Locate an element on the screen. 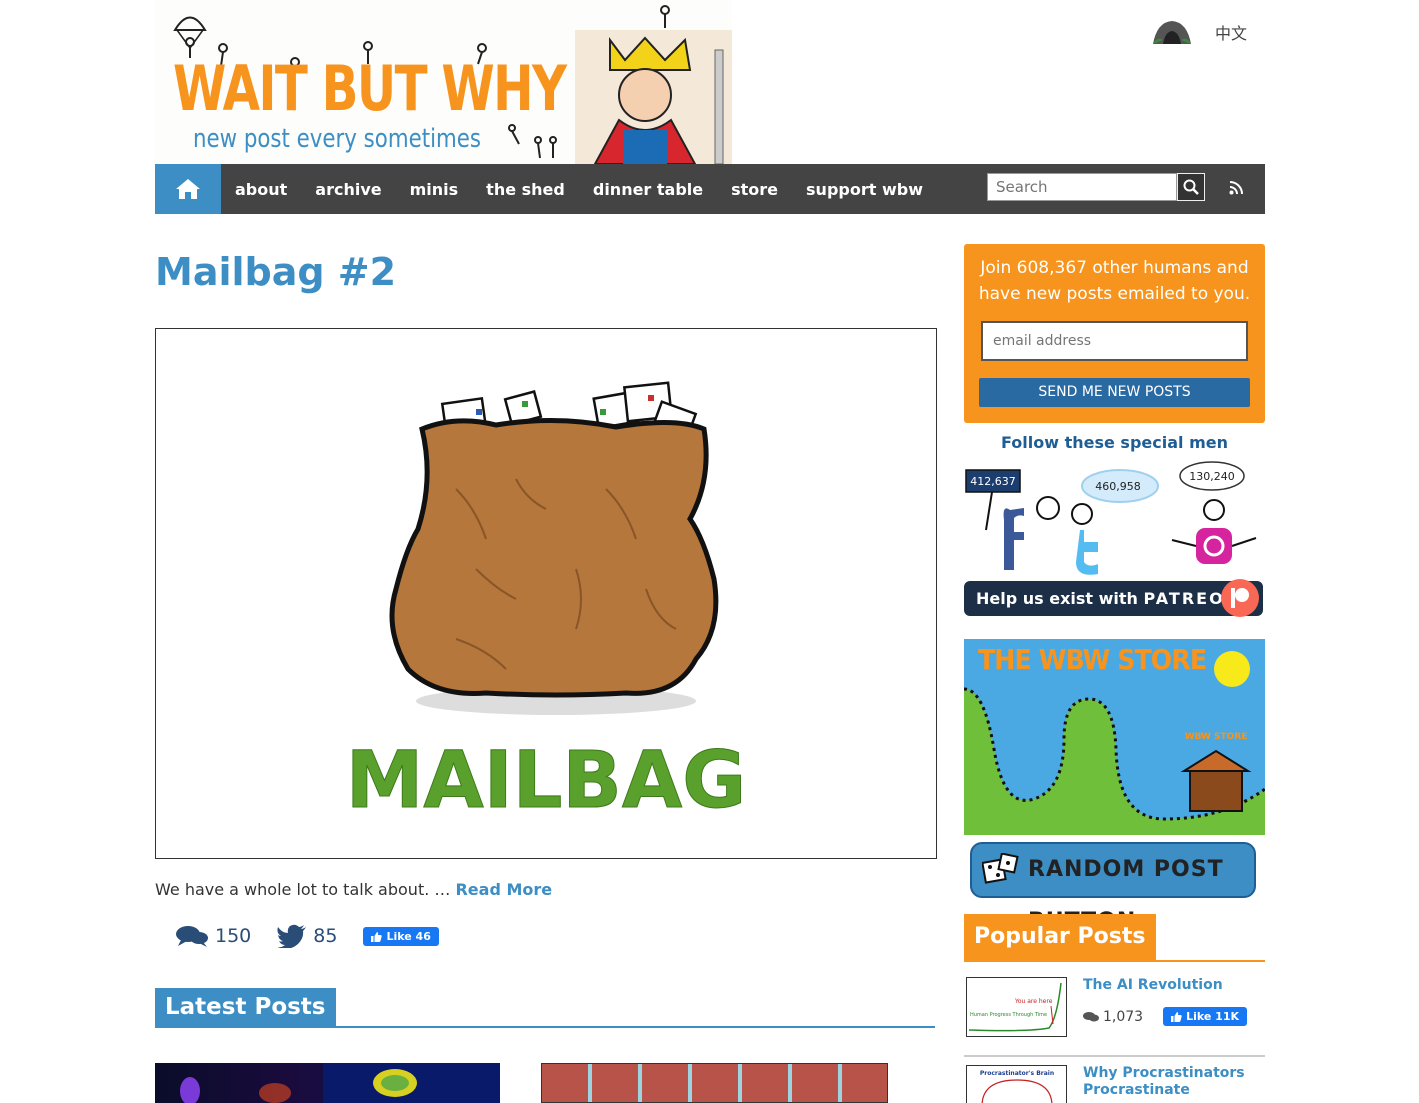 Image resolution: width=1419 pixels, height=1103 pixels. chinese-language-link: 中文 is located at coordinates (1231, 32).